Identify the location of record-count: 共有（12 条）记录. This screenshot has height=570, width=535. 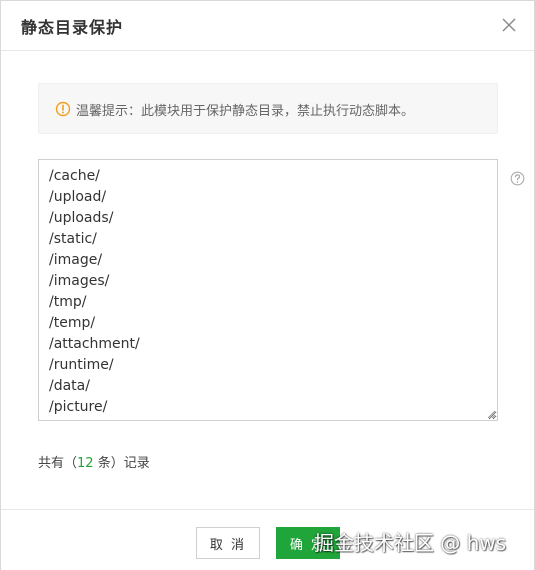
(94, 461).